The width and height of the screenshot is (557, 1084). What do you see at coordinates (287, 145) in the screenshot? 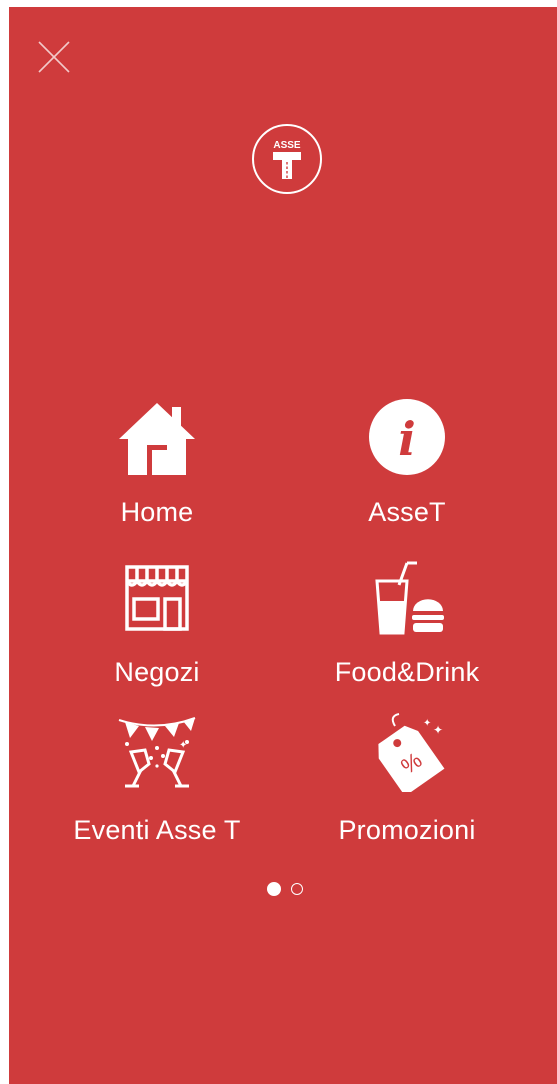
I see `logo-text: ASSE` at bounding box center [287, 145].